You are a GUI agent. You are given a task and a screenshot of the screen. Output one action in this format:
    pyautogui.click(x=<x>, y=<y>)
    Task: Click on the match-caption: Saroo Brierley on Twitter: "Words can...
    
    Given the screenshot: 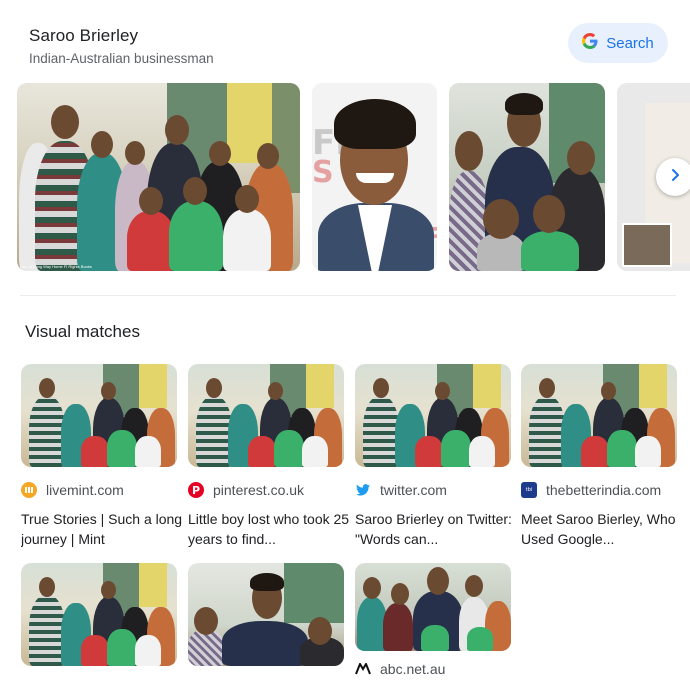 What is the action you would take?
    pyautogui.click(x=436, y=529)
    